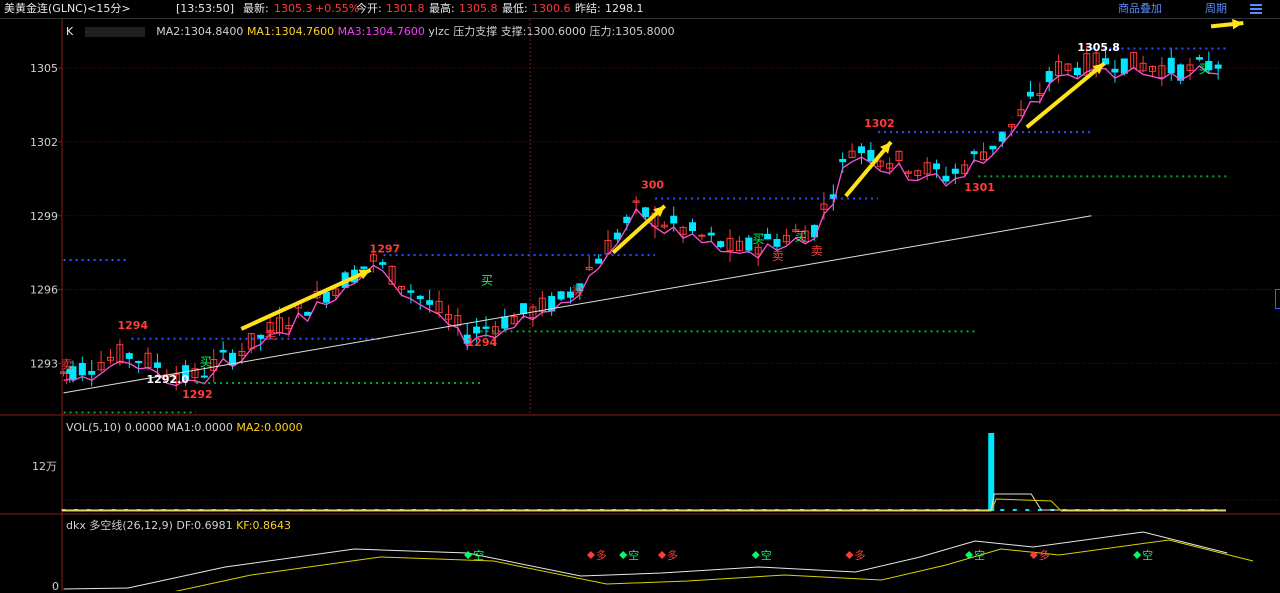  I want to click on price-label: 1297, so click(385, 249).